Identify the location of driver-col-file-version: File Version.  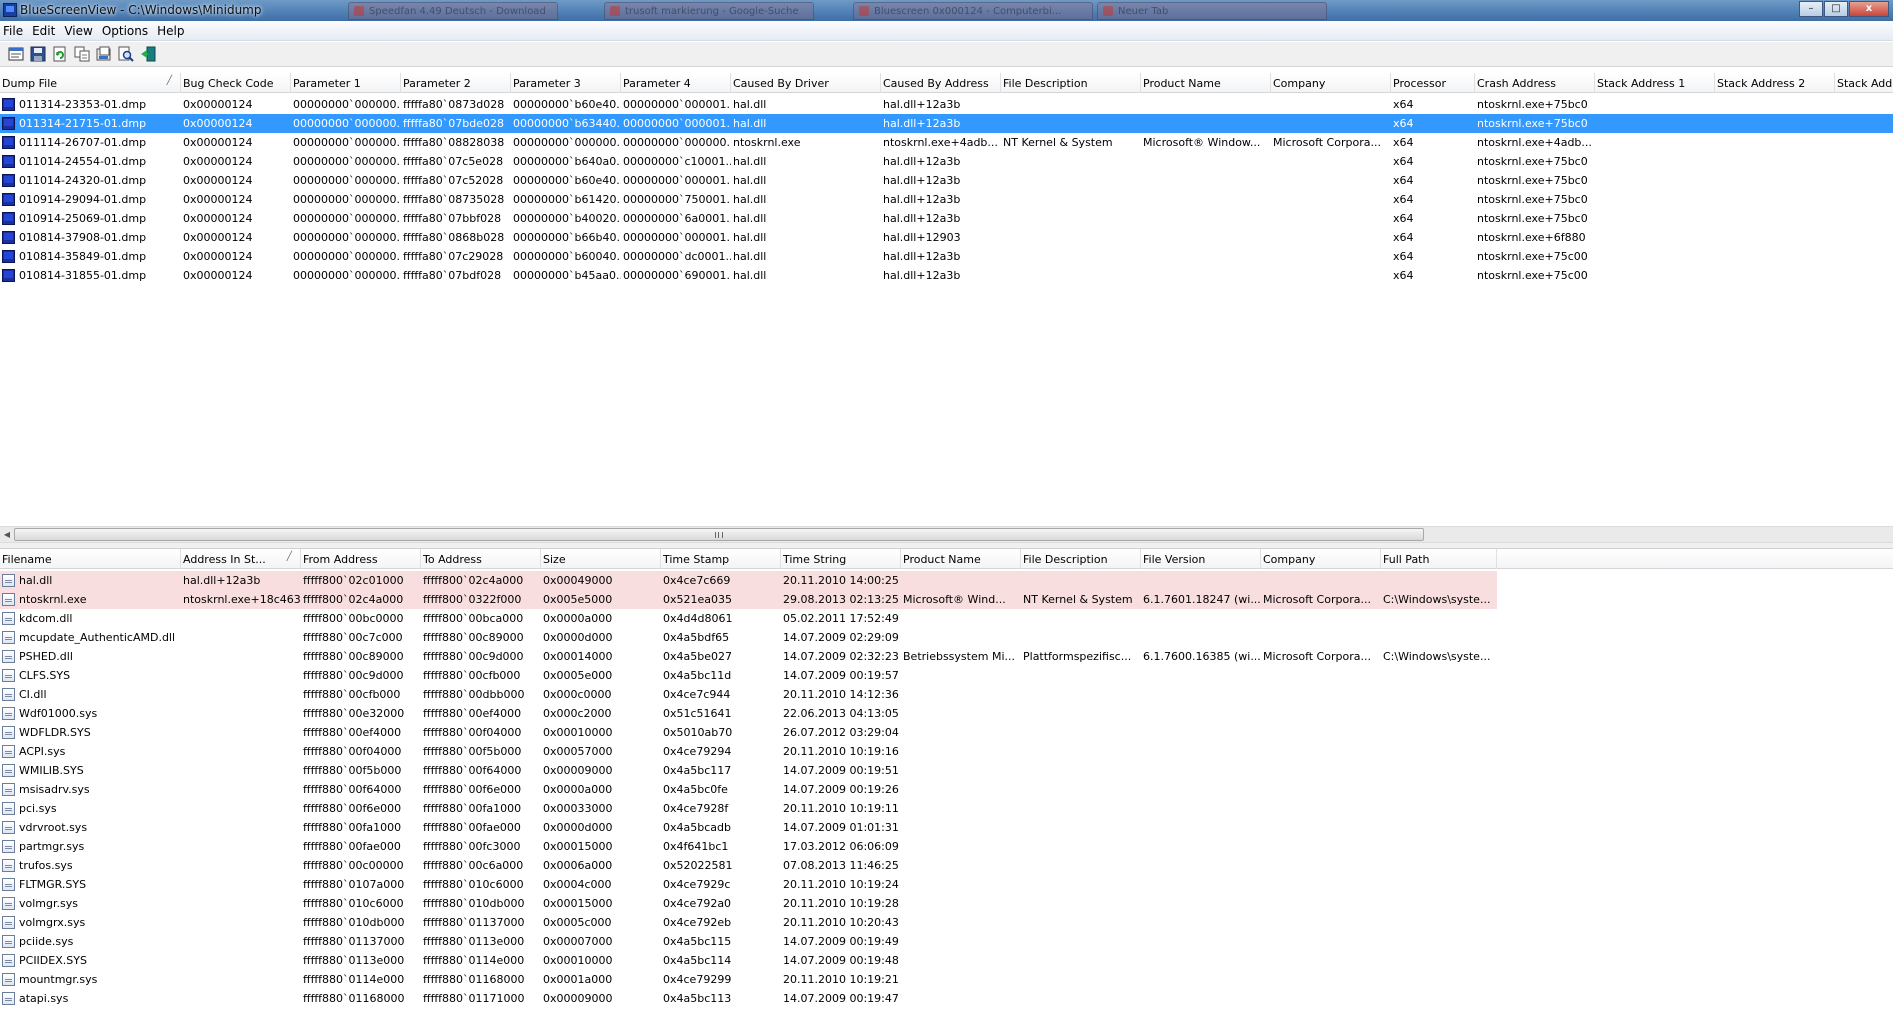
(1201, 559).